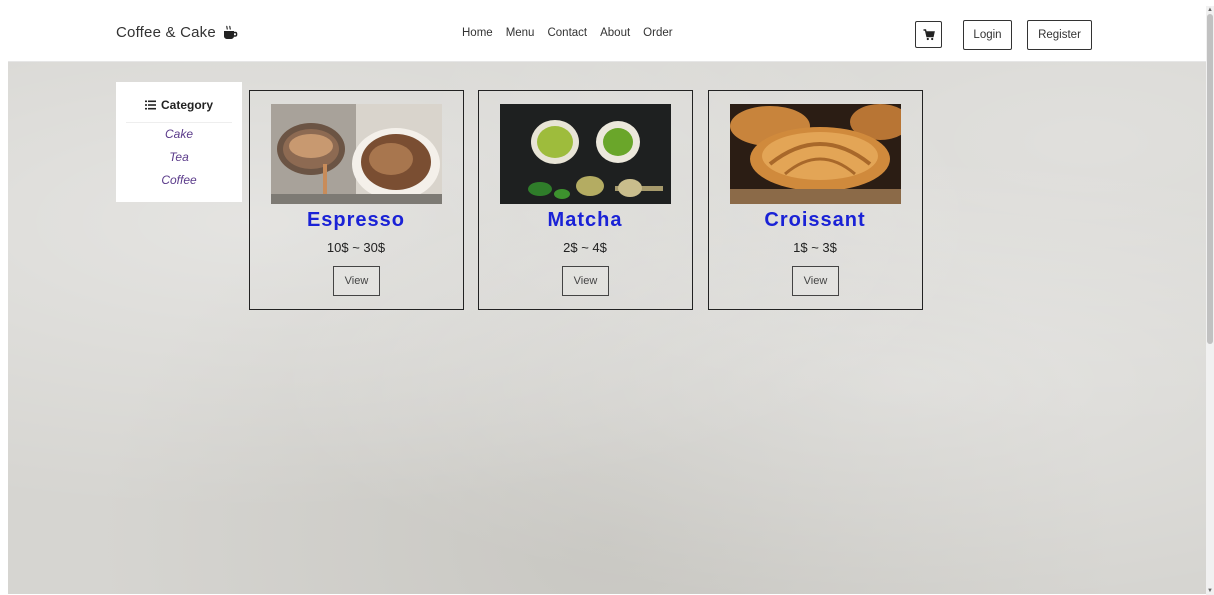  I want to click on brand: Coffee & Cake, so click(177, 32).